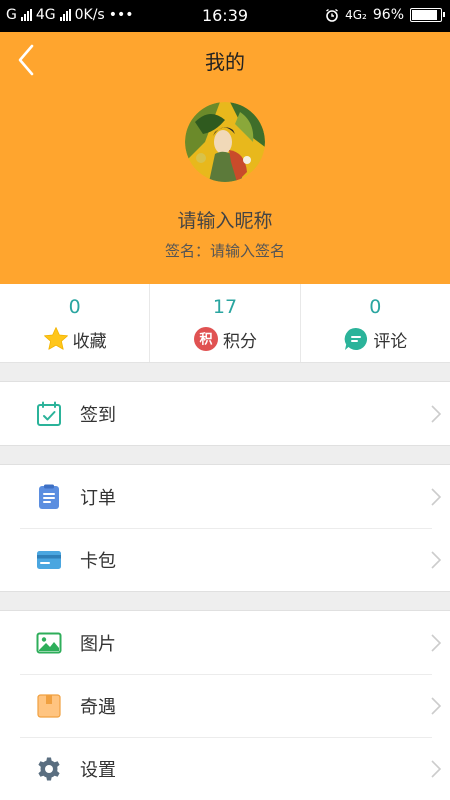 The image size is (450, 800). What do you see at coordinates (55, 338) in the screenshot?
I see `star-icon` at bounding box center [55, 338].